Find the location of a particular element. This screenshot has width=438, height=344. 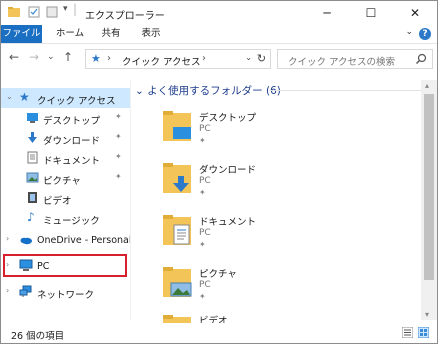

ribbon-expand-icon: ⌄ is located at coordinates (409, 32).